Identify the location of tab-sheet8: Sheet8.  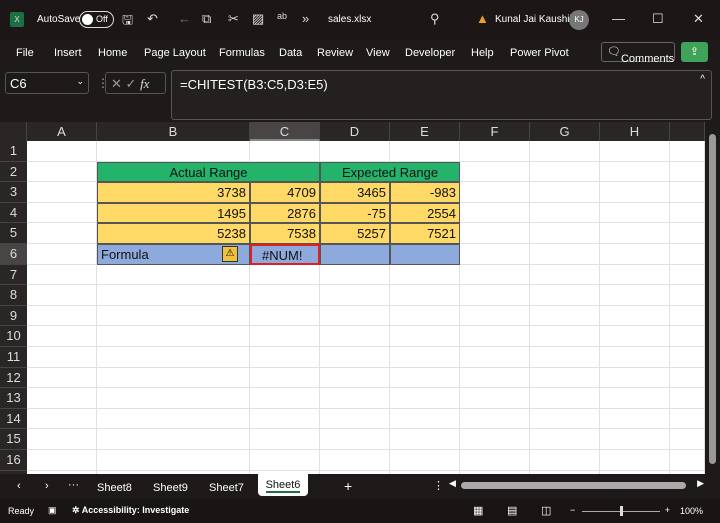
(114, 488).